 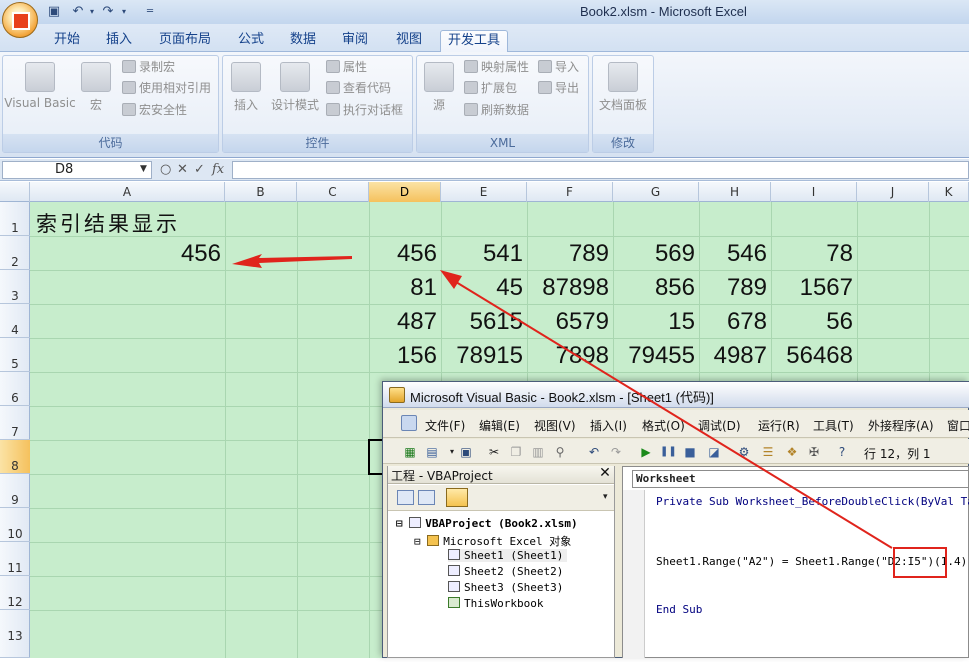 I want to click on tab-developer: 开发工具, so click(x=474, y=41).